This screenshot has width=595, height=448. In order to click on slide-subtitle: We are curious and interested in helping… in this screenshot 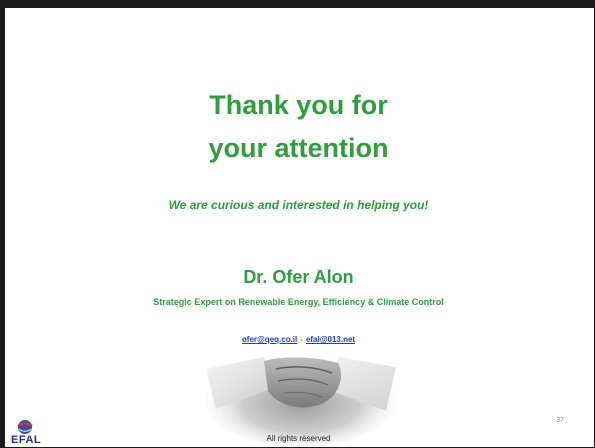, I will do `click(298, 205)`.